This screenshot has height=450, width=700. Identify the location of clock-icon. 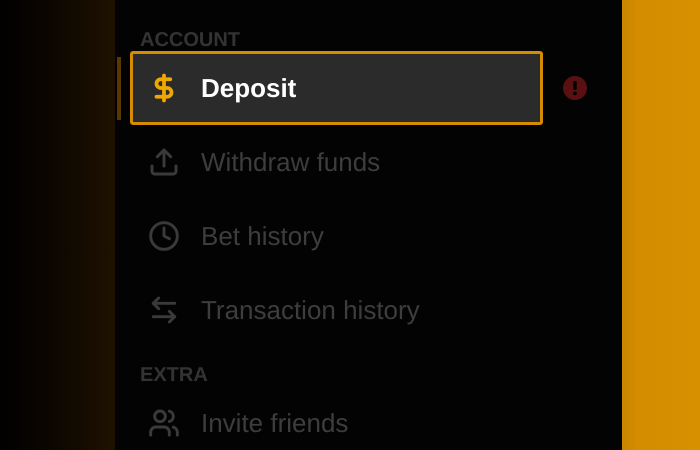
(164, 236).